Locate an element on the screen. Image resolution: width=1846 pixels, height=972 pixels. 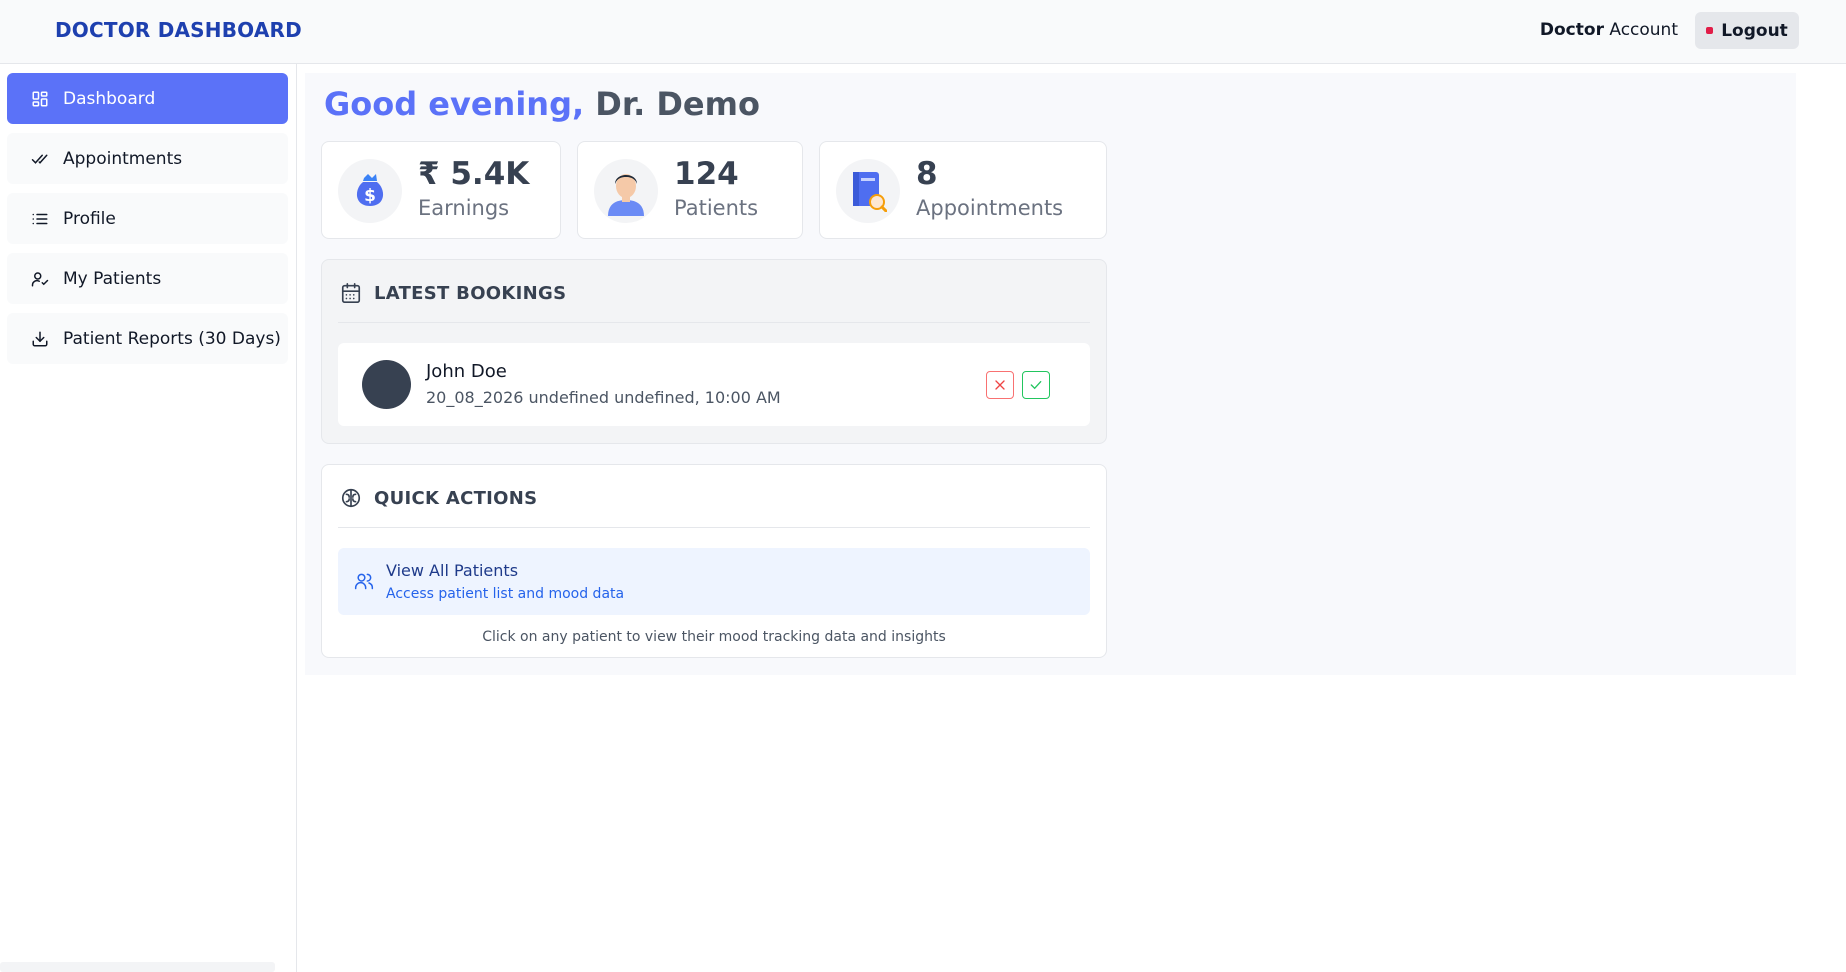
stat-value: ₹ 5.4K is located at coordinates (474, 174).